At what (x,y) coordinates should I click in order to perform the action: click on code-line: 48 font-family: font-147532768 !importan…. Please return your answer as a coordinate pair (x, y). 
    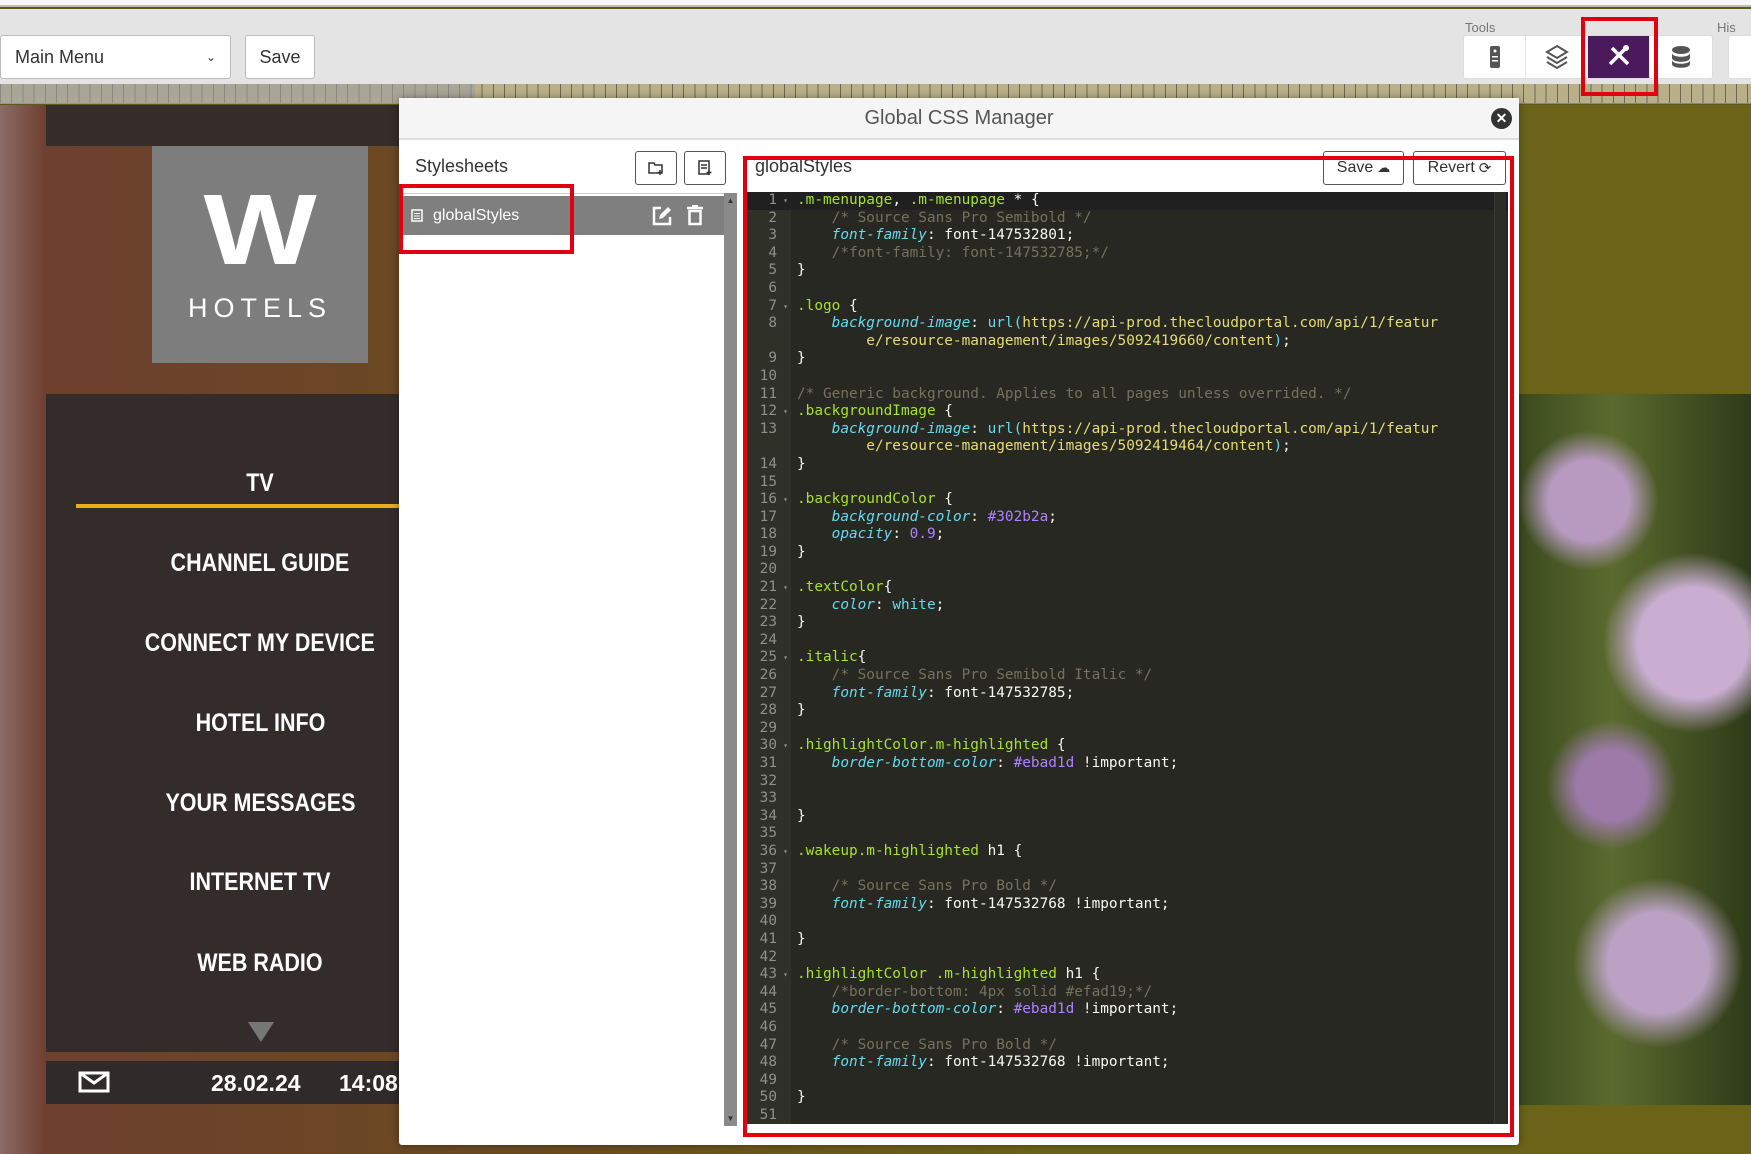
    Looking at the image, I should click on (1127, 1063).